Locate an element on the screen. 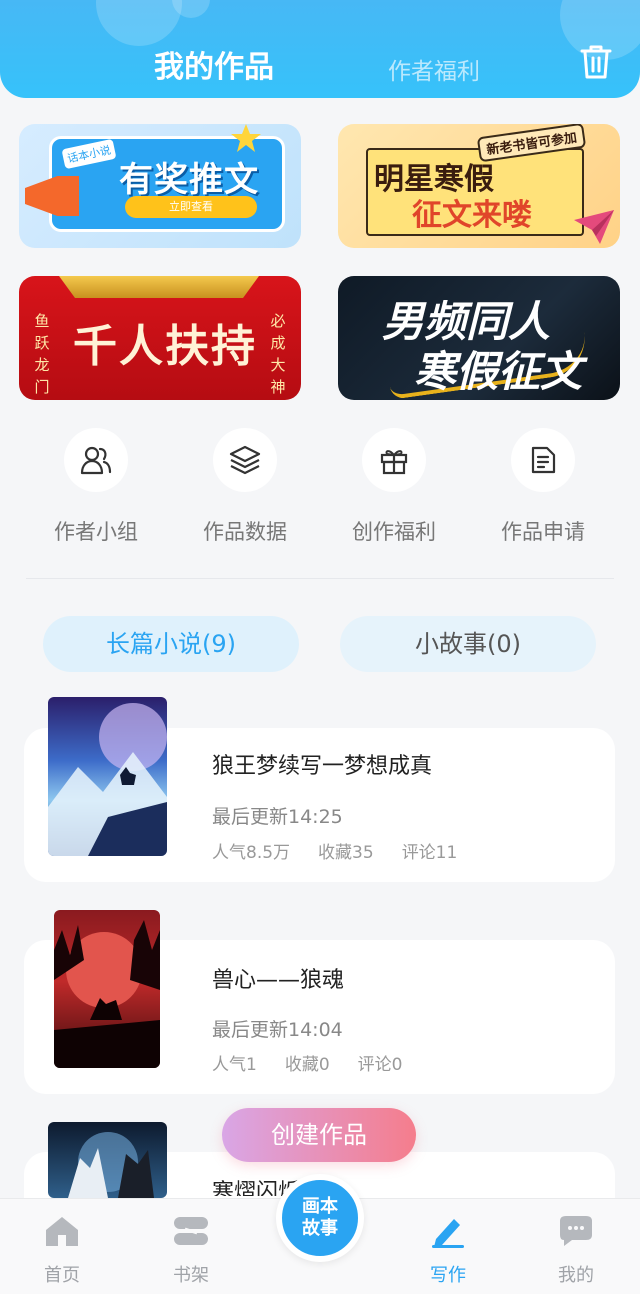 This screenshot has height=1294, width=640. nav-label: 写作 is located at coordinates (448, 1275).